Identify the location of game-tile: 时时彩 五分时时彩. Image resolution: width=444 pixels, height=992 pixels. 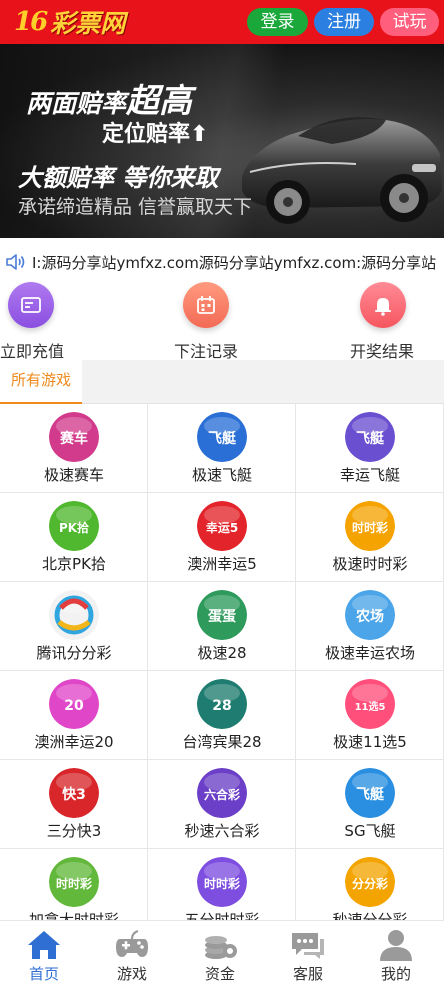
(222, 884).